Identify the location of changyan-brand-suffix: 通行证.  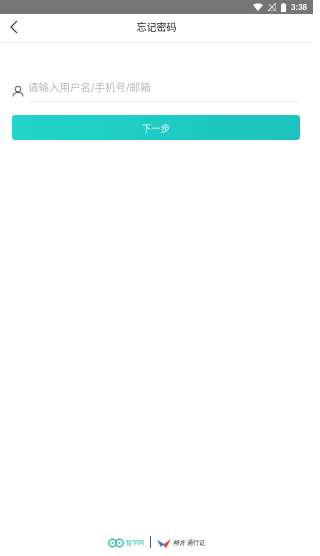
(196, 543).